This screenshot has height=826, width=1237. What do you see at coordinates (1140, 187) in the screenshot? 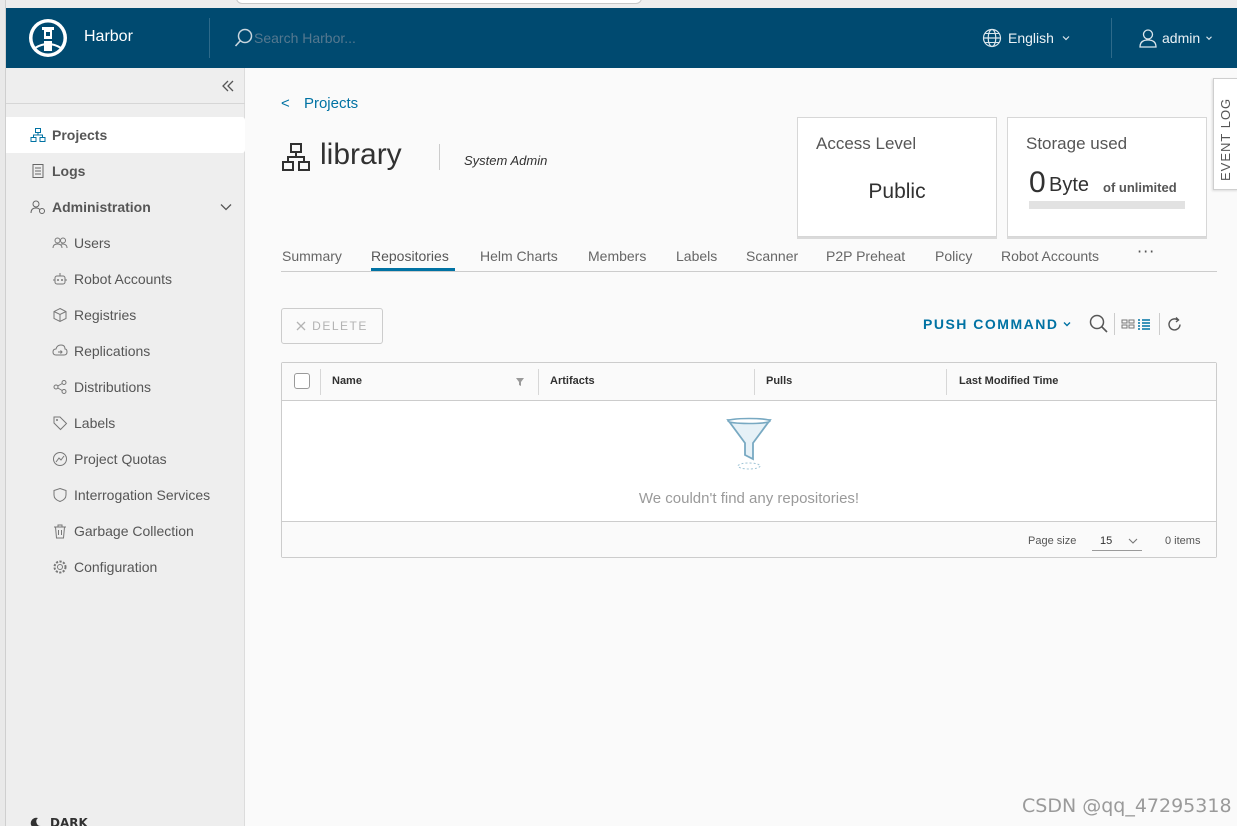
I see `storage-limit: of unlimited` at bounding box center [1140, 187].